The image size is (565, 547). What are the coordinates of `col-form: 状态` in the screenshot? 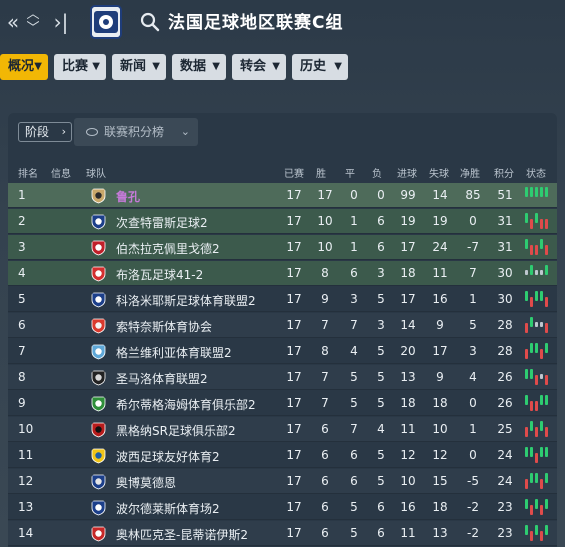 It's located at (536, 172).